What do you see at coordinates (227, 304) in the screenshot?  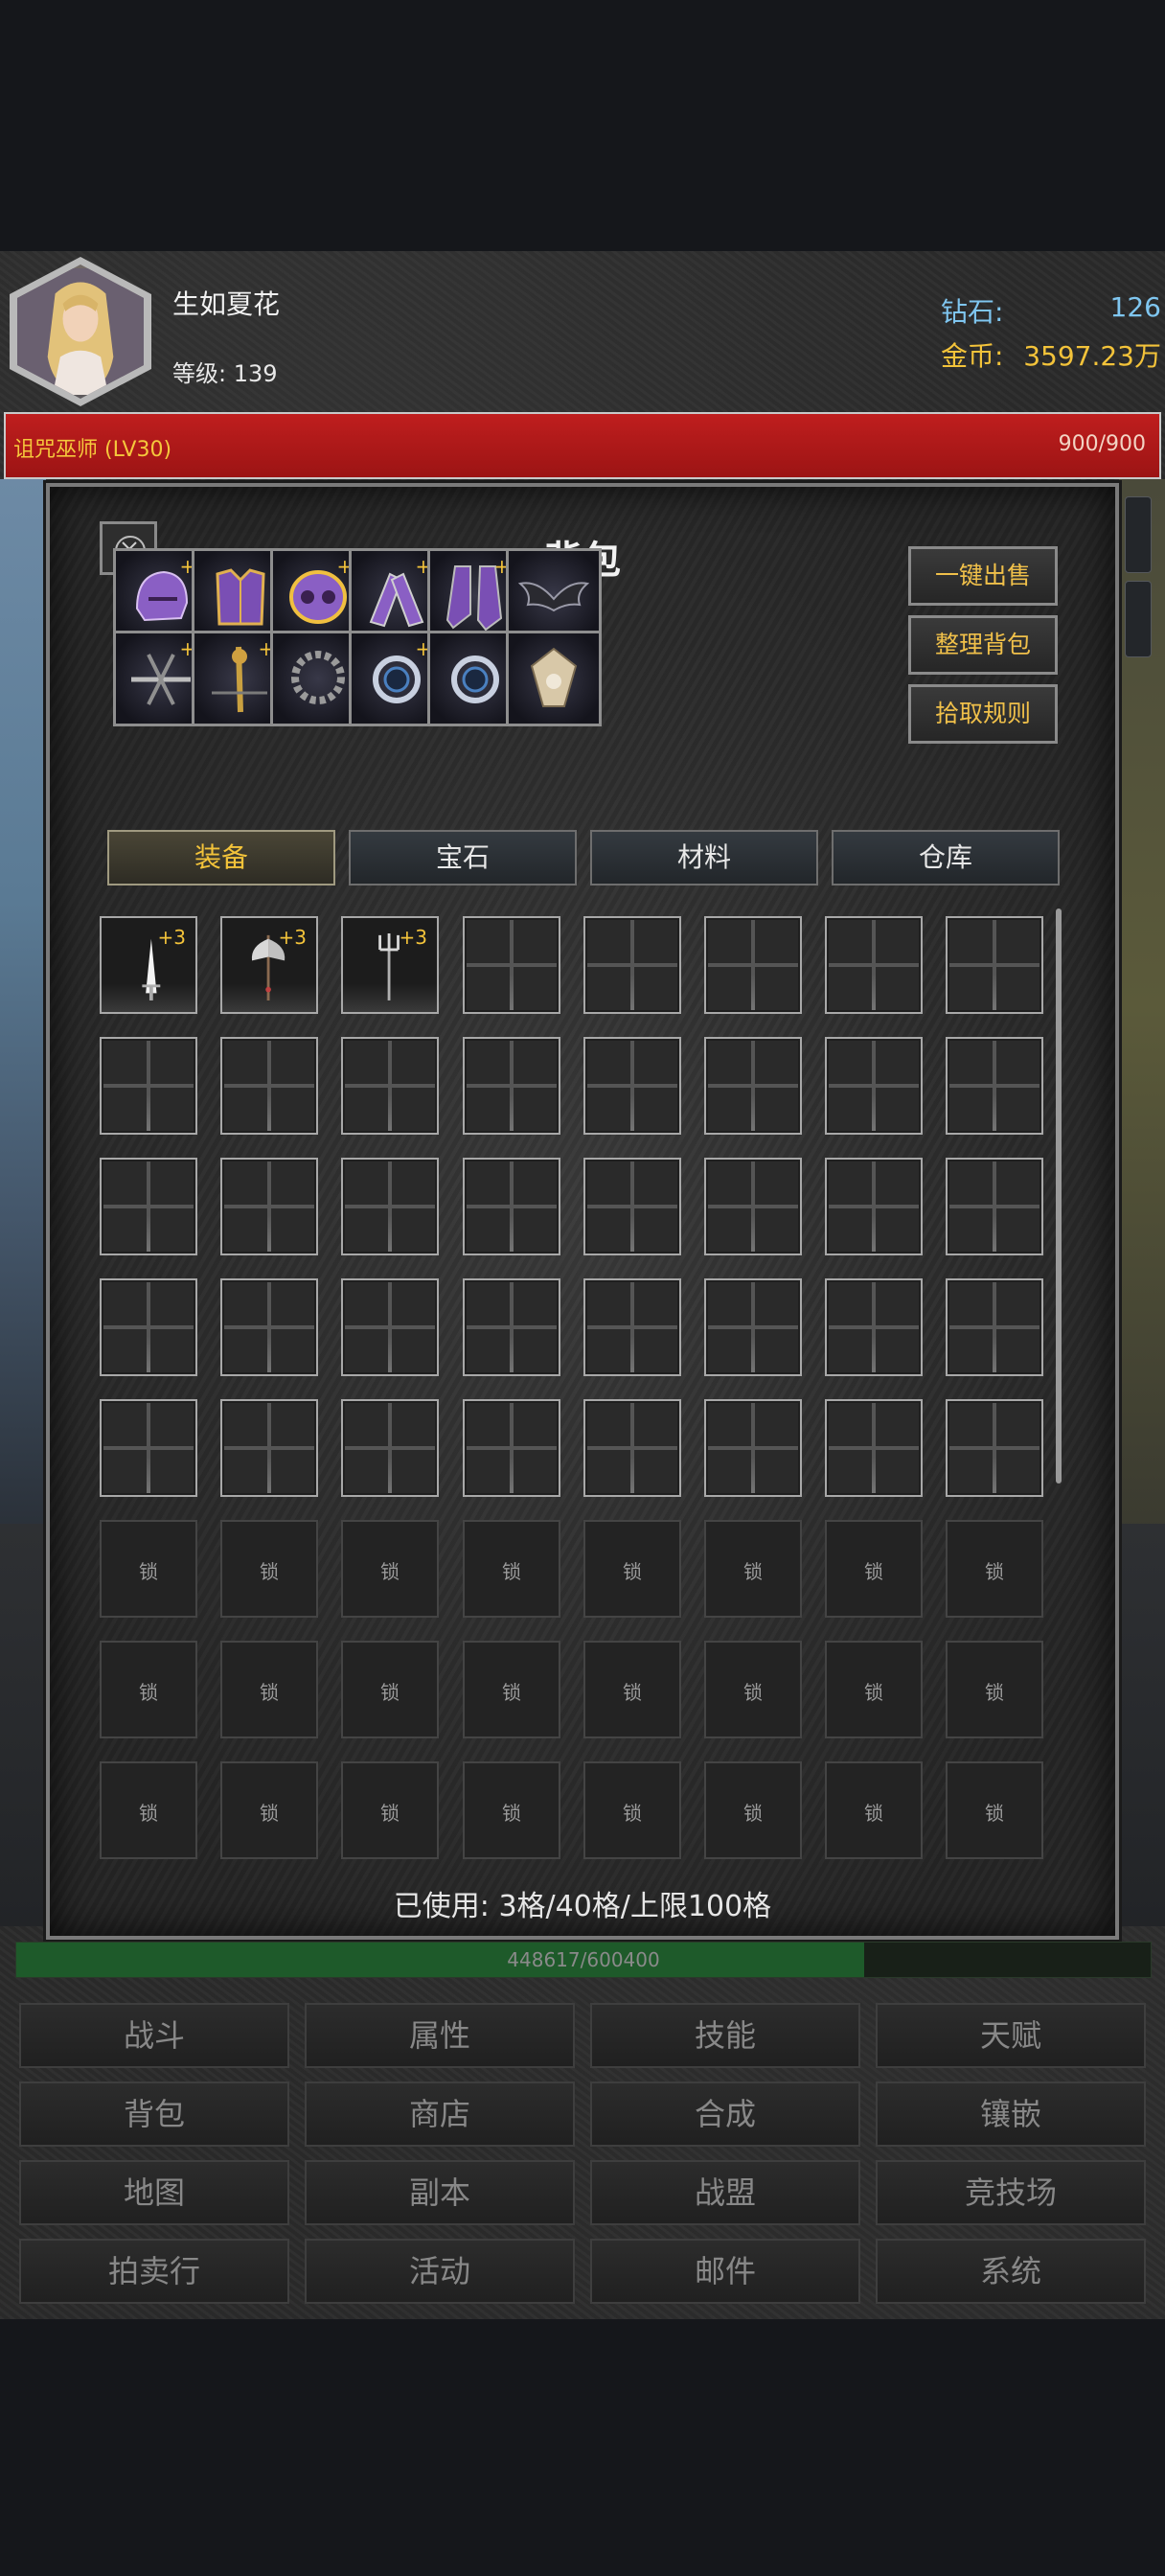 I see `player-name: 生如夏花` at bounding box center [227, 304].